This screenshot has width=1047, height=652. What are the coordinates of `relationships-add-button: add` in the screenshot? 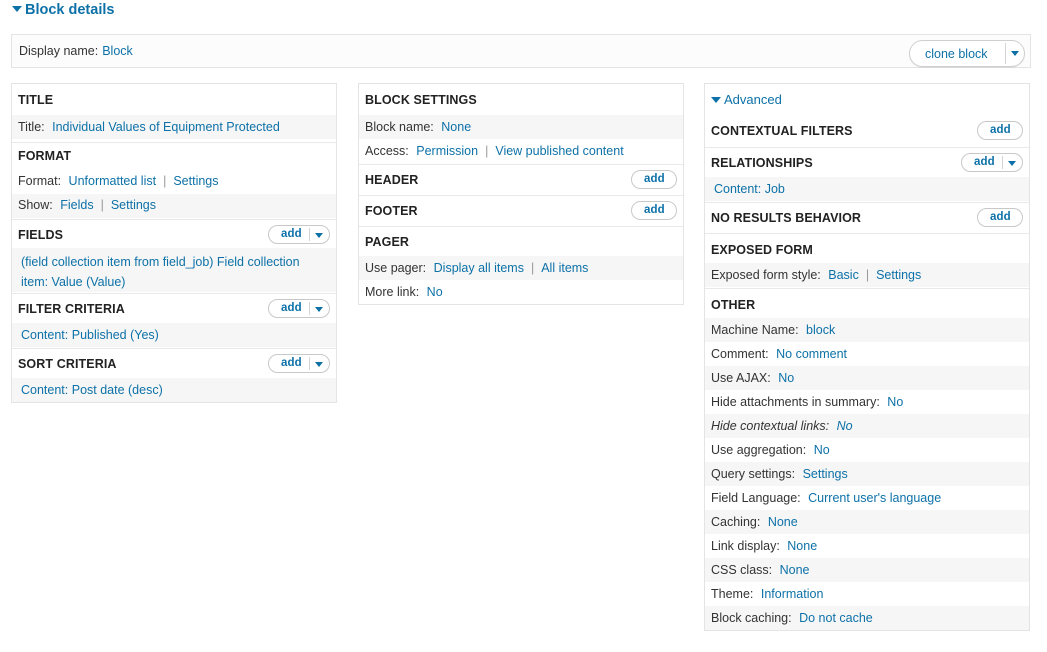 It's located at (992, 162).